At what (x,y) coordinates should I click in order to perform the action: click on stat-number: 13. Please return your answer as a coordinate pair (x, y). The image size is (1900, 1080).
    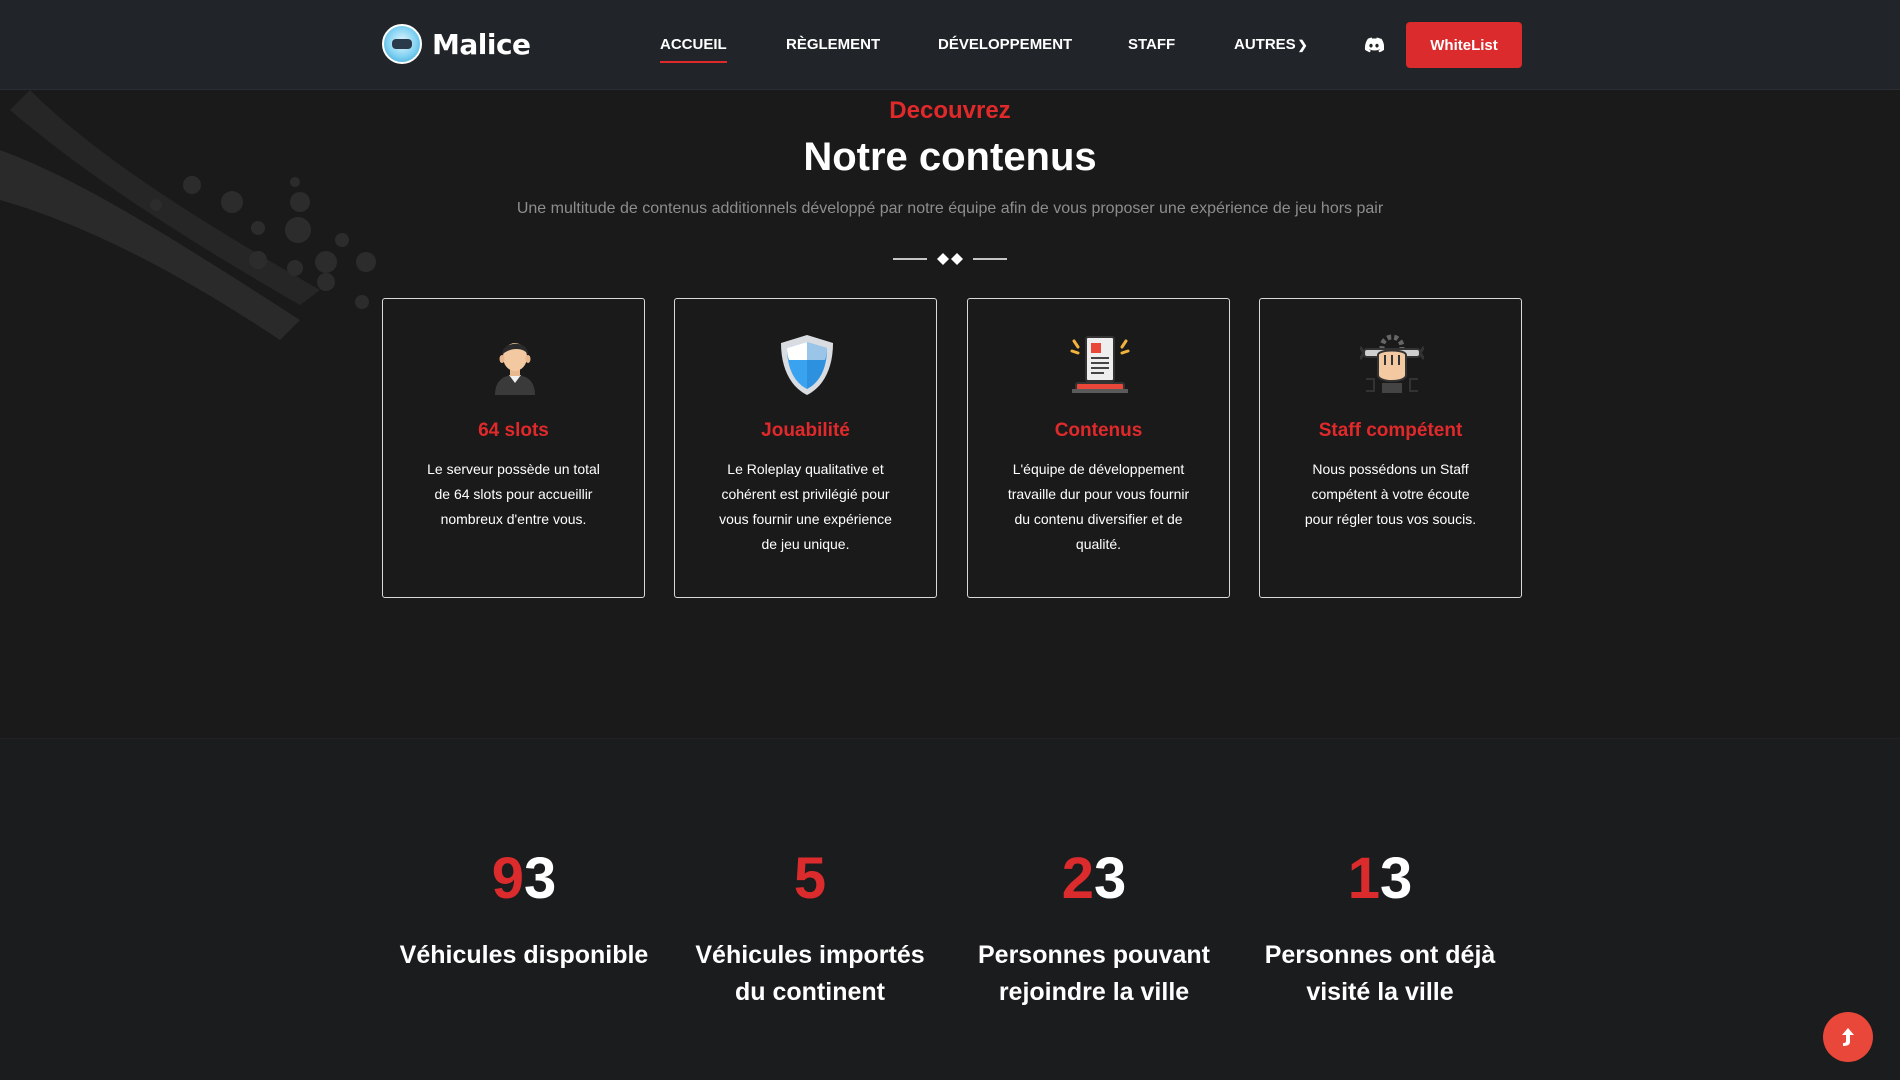
    Looking at the image, I should click on (1380, 879).